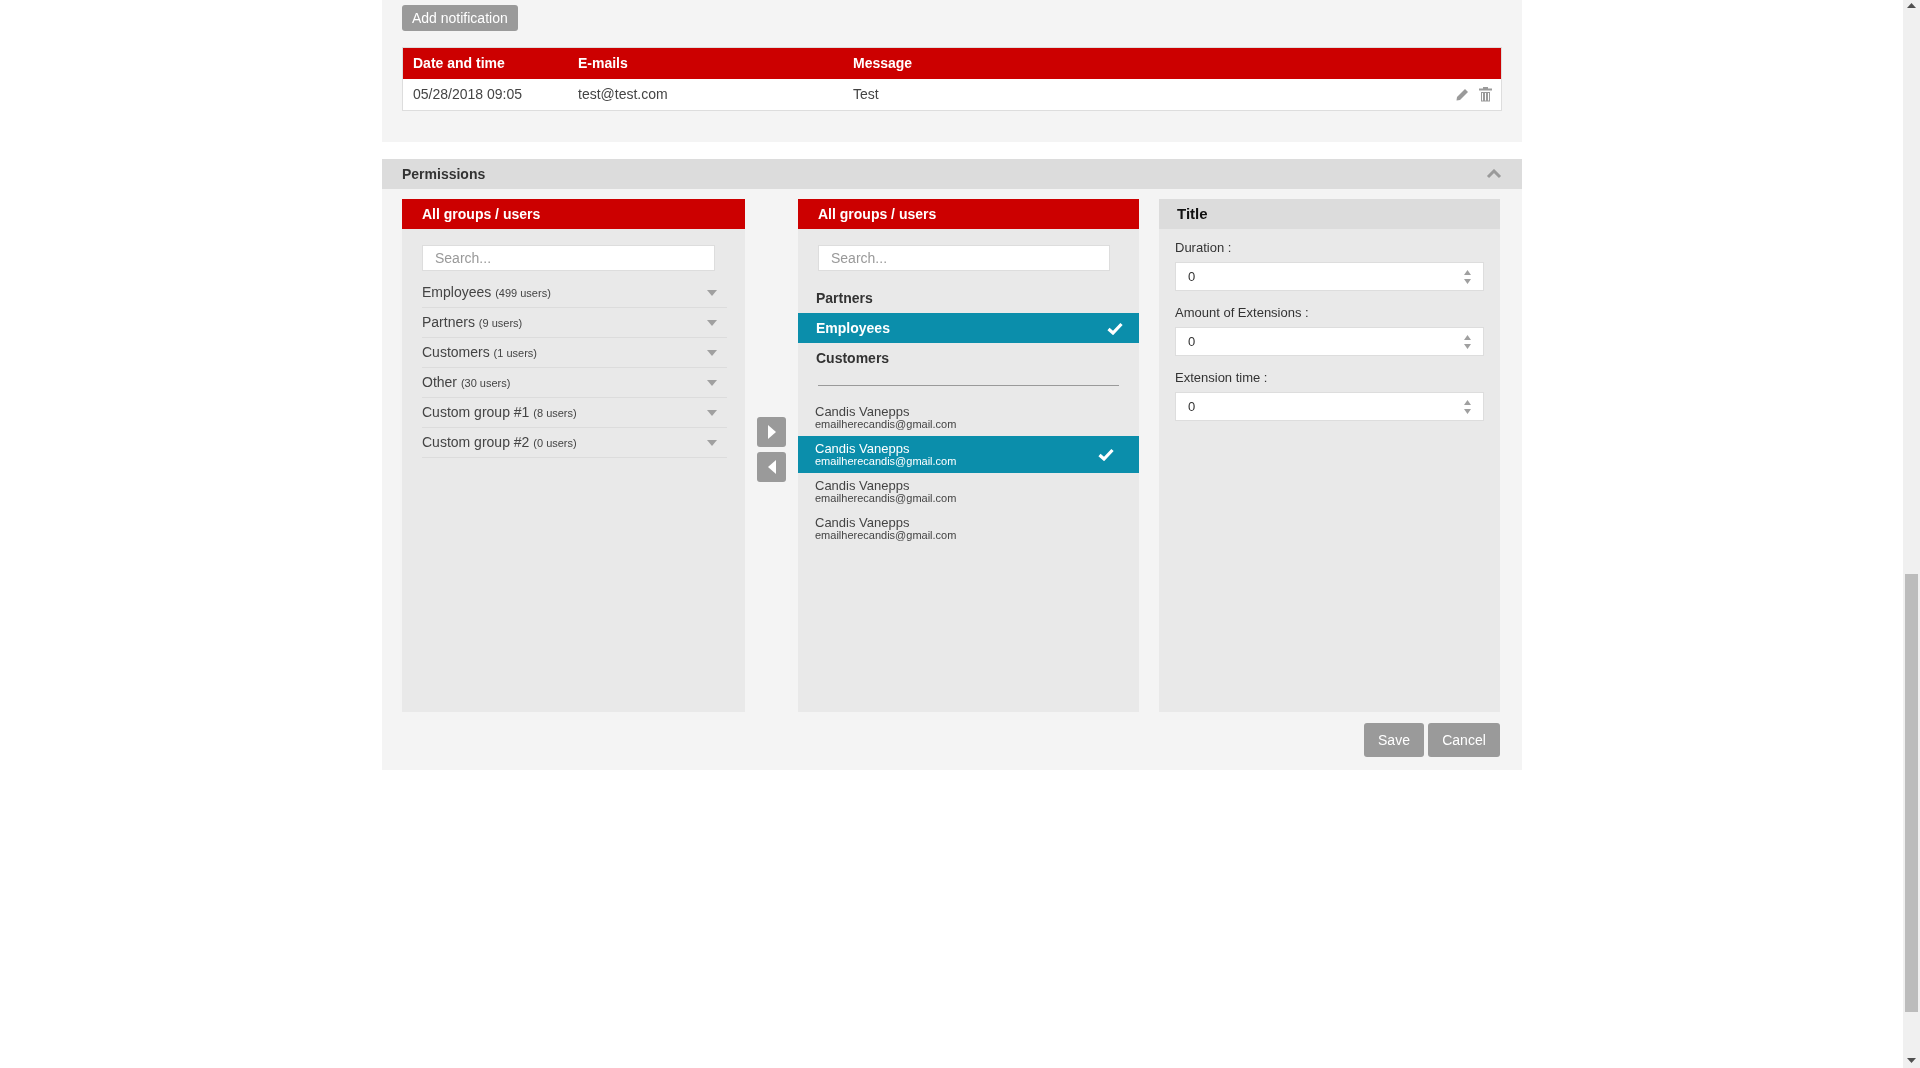 This screenshot has width=1920, height=1068. What do you see at coordinates (1222, 378) in the screenshot?
I see `field-label: Extension time :` at bounding box center [1222, 378].